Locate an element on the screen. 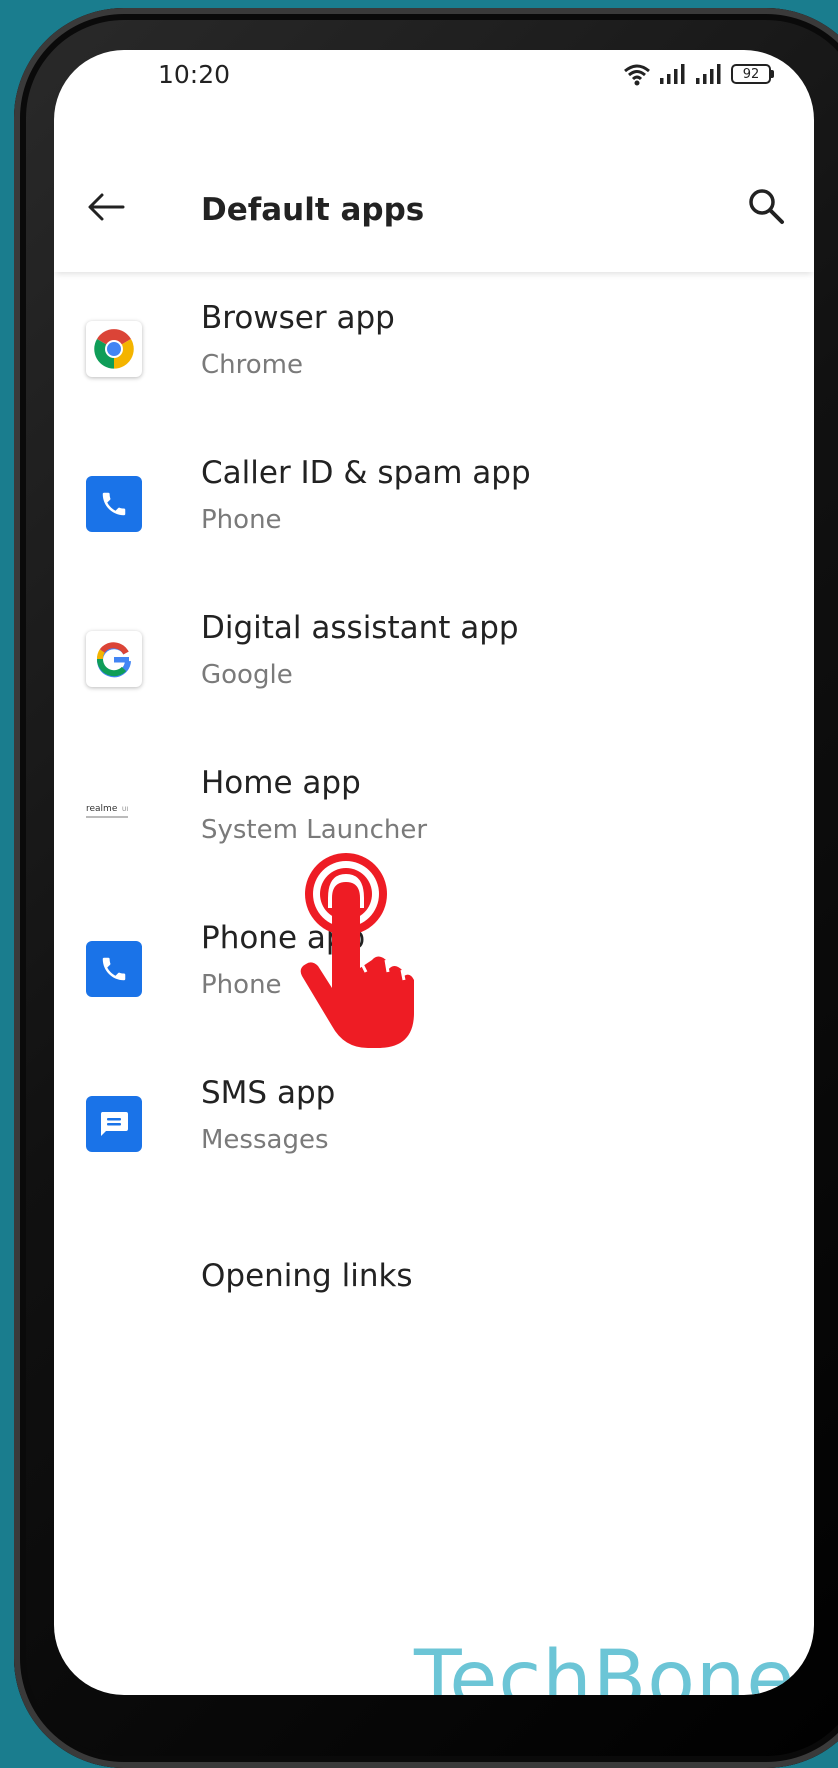 This screenshot has width=838, height=1768. search-button is located at coordinates (766, 206).